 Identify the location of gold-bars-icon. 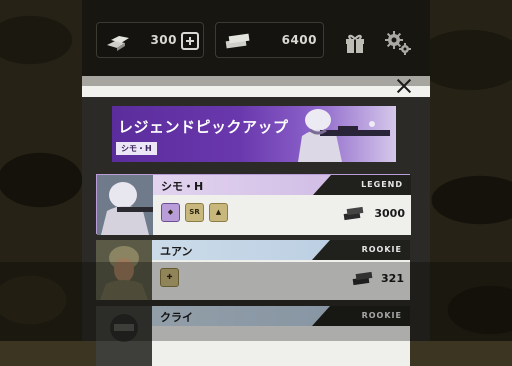
(118, 43).